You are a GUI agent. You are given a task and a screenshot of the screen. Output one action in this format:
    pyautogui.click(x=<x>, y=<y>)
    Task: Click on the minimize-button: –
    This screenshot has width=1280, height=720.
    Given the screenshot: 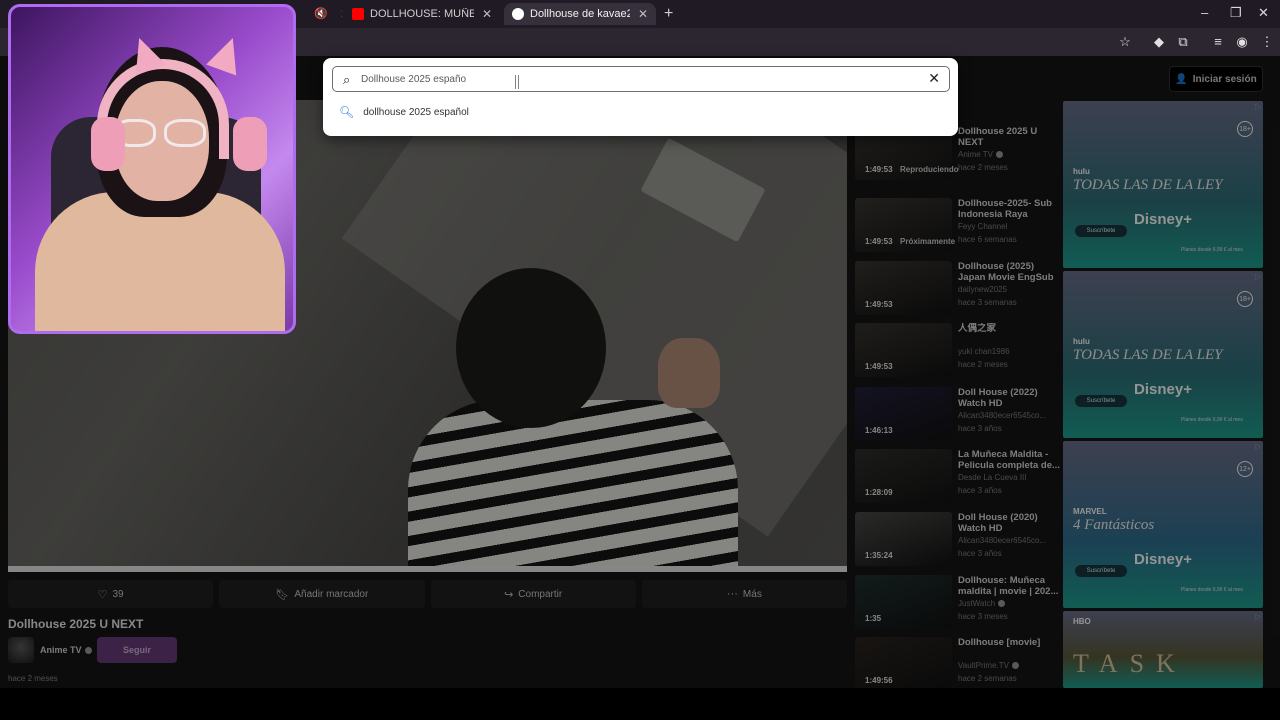 What is the action you would take?
    pyautogui.click(x=1204, y=12)
    